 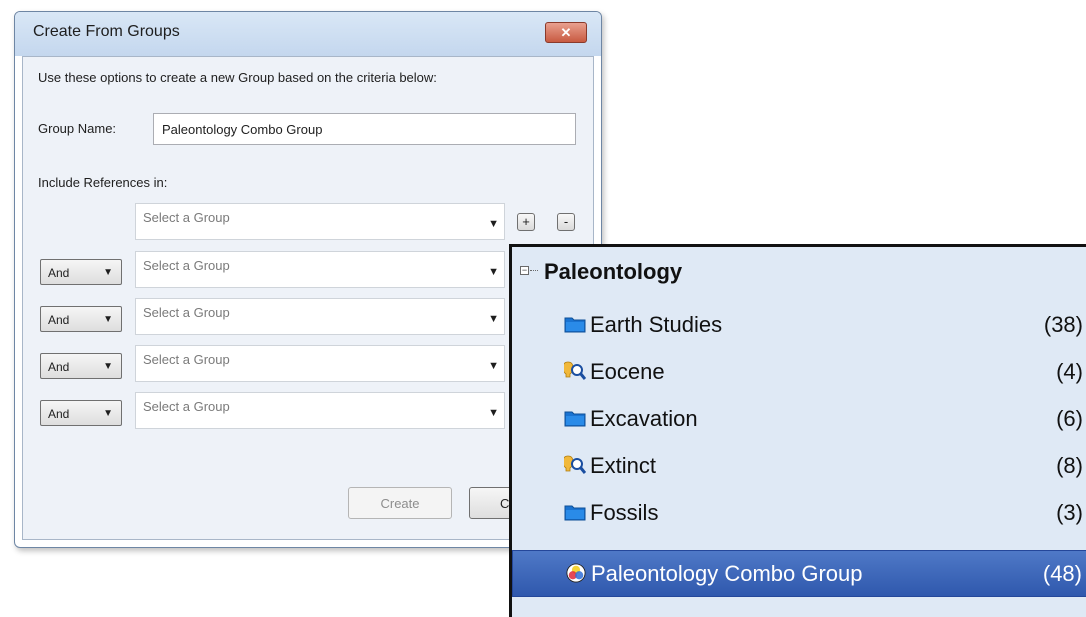 I want to click on tree-item-fossils: Fossils (3), so click(x=799, y=513).